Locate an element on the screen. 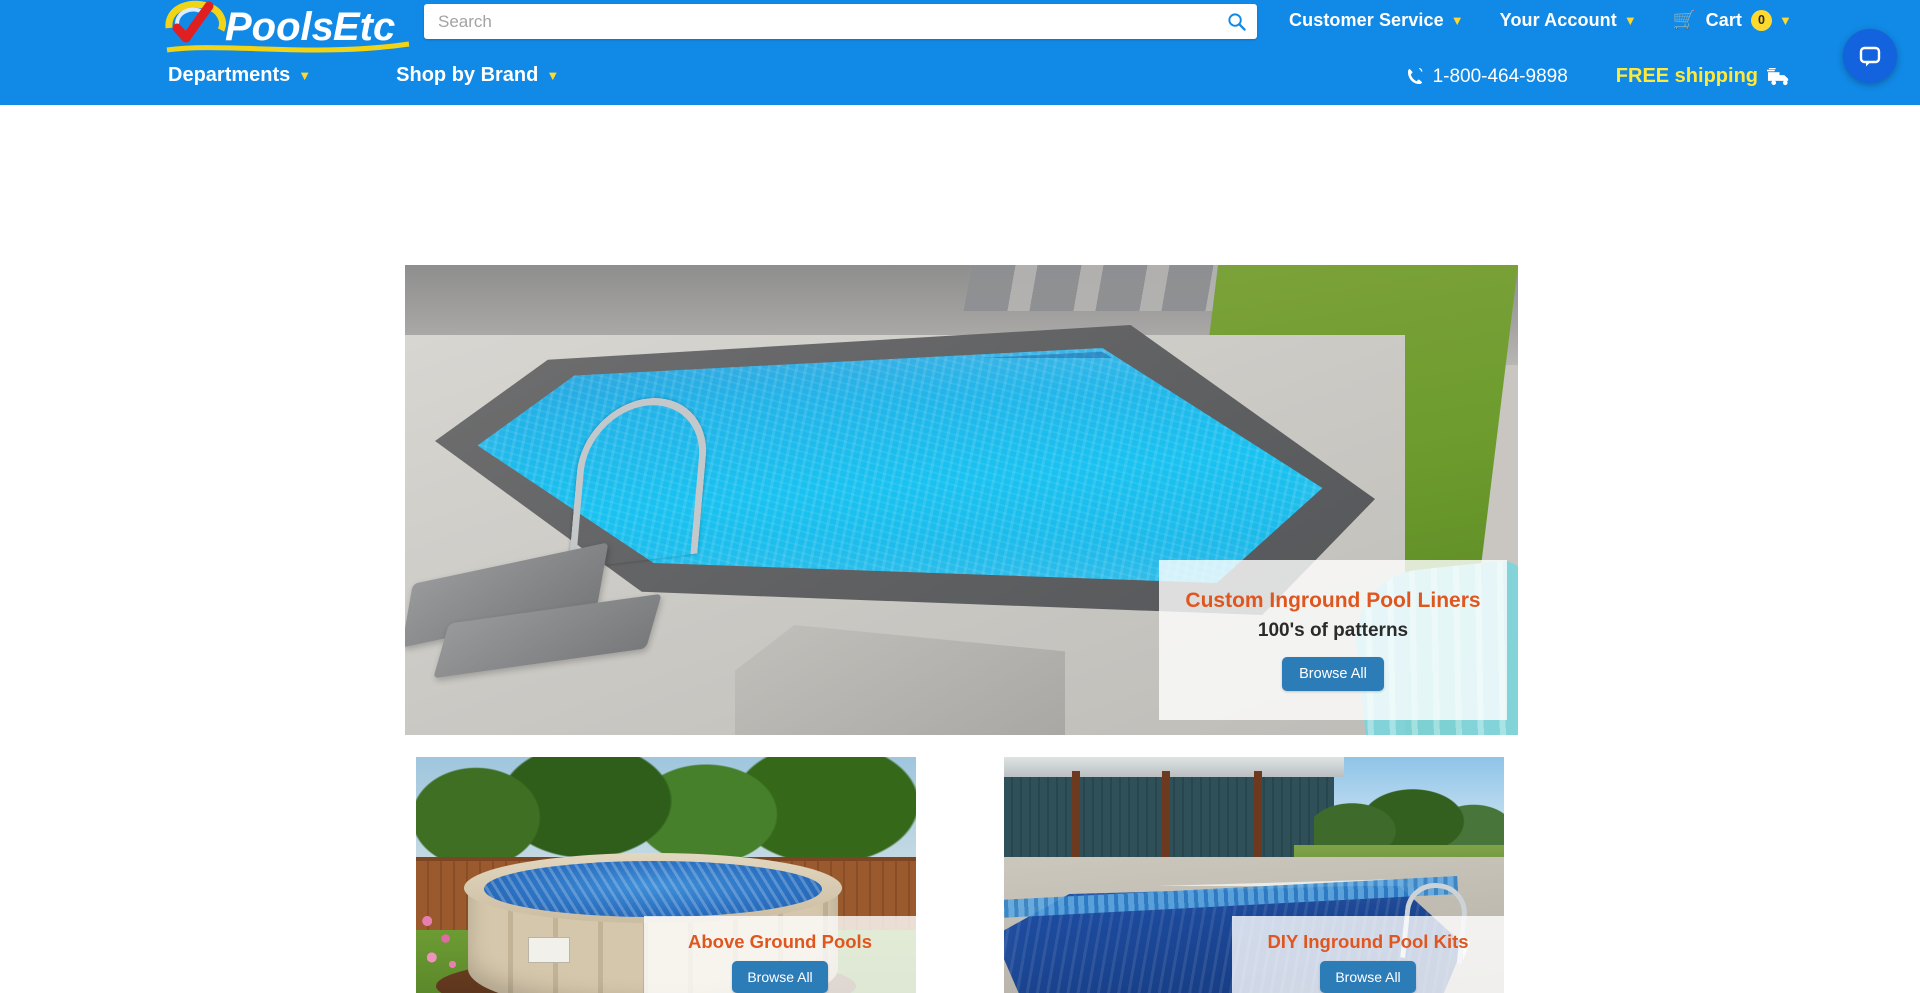  nav-item-departments: Departments ▼ is located at coordinates (239, 75).